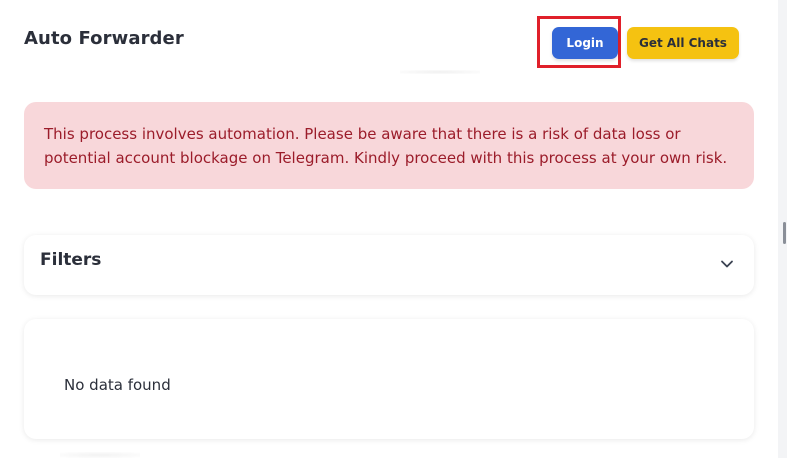 The height and width of the screenshot is (458, 787). I want to click on page-title: Auto Forwarder, so click(104, 38).